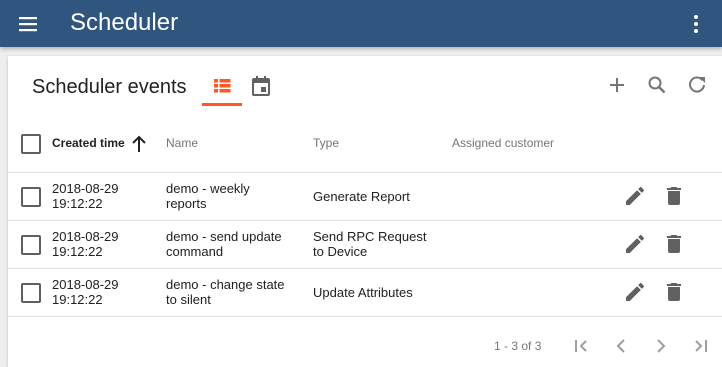  What do you see at coordinates (370, 236) in the screenshot?
I see `row-type: Send RPC Request` at bounding box center [370, 236].